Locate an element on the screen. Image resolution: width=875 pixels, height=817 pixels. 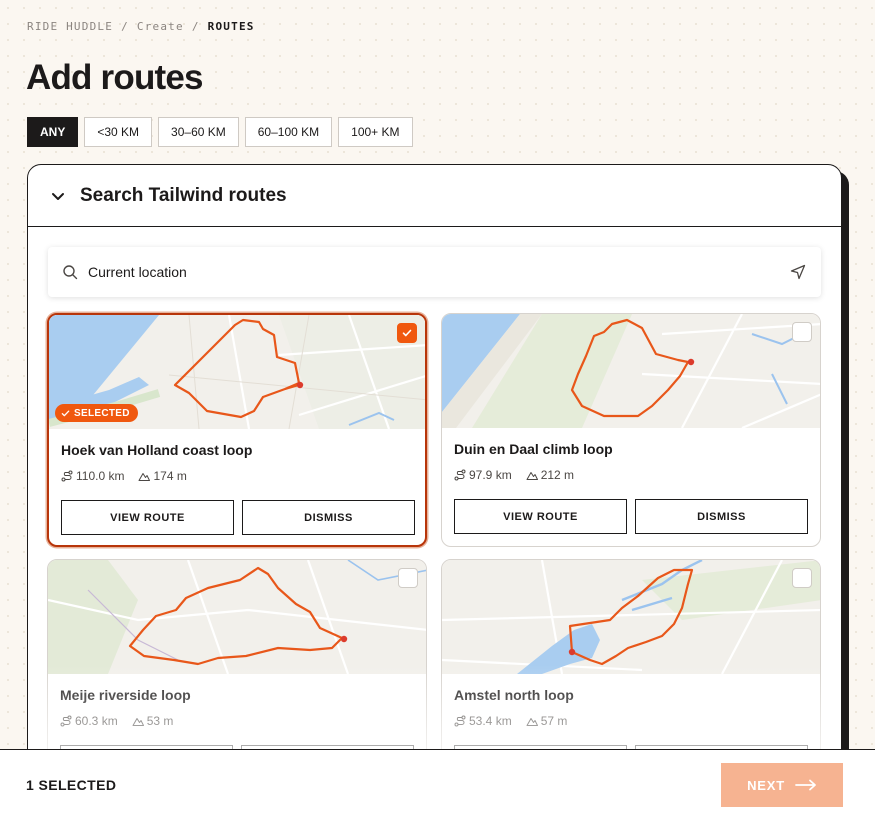
elevation-stat: 212 m is located at coordinates (550, 475).